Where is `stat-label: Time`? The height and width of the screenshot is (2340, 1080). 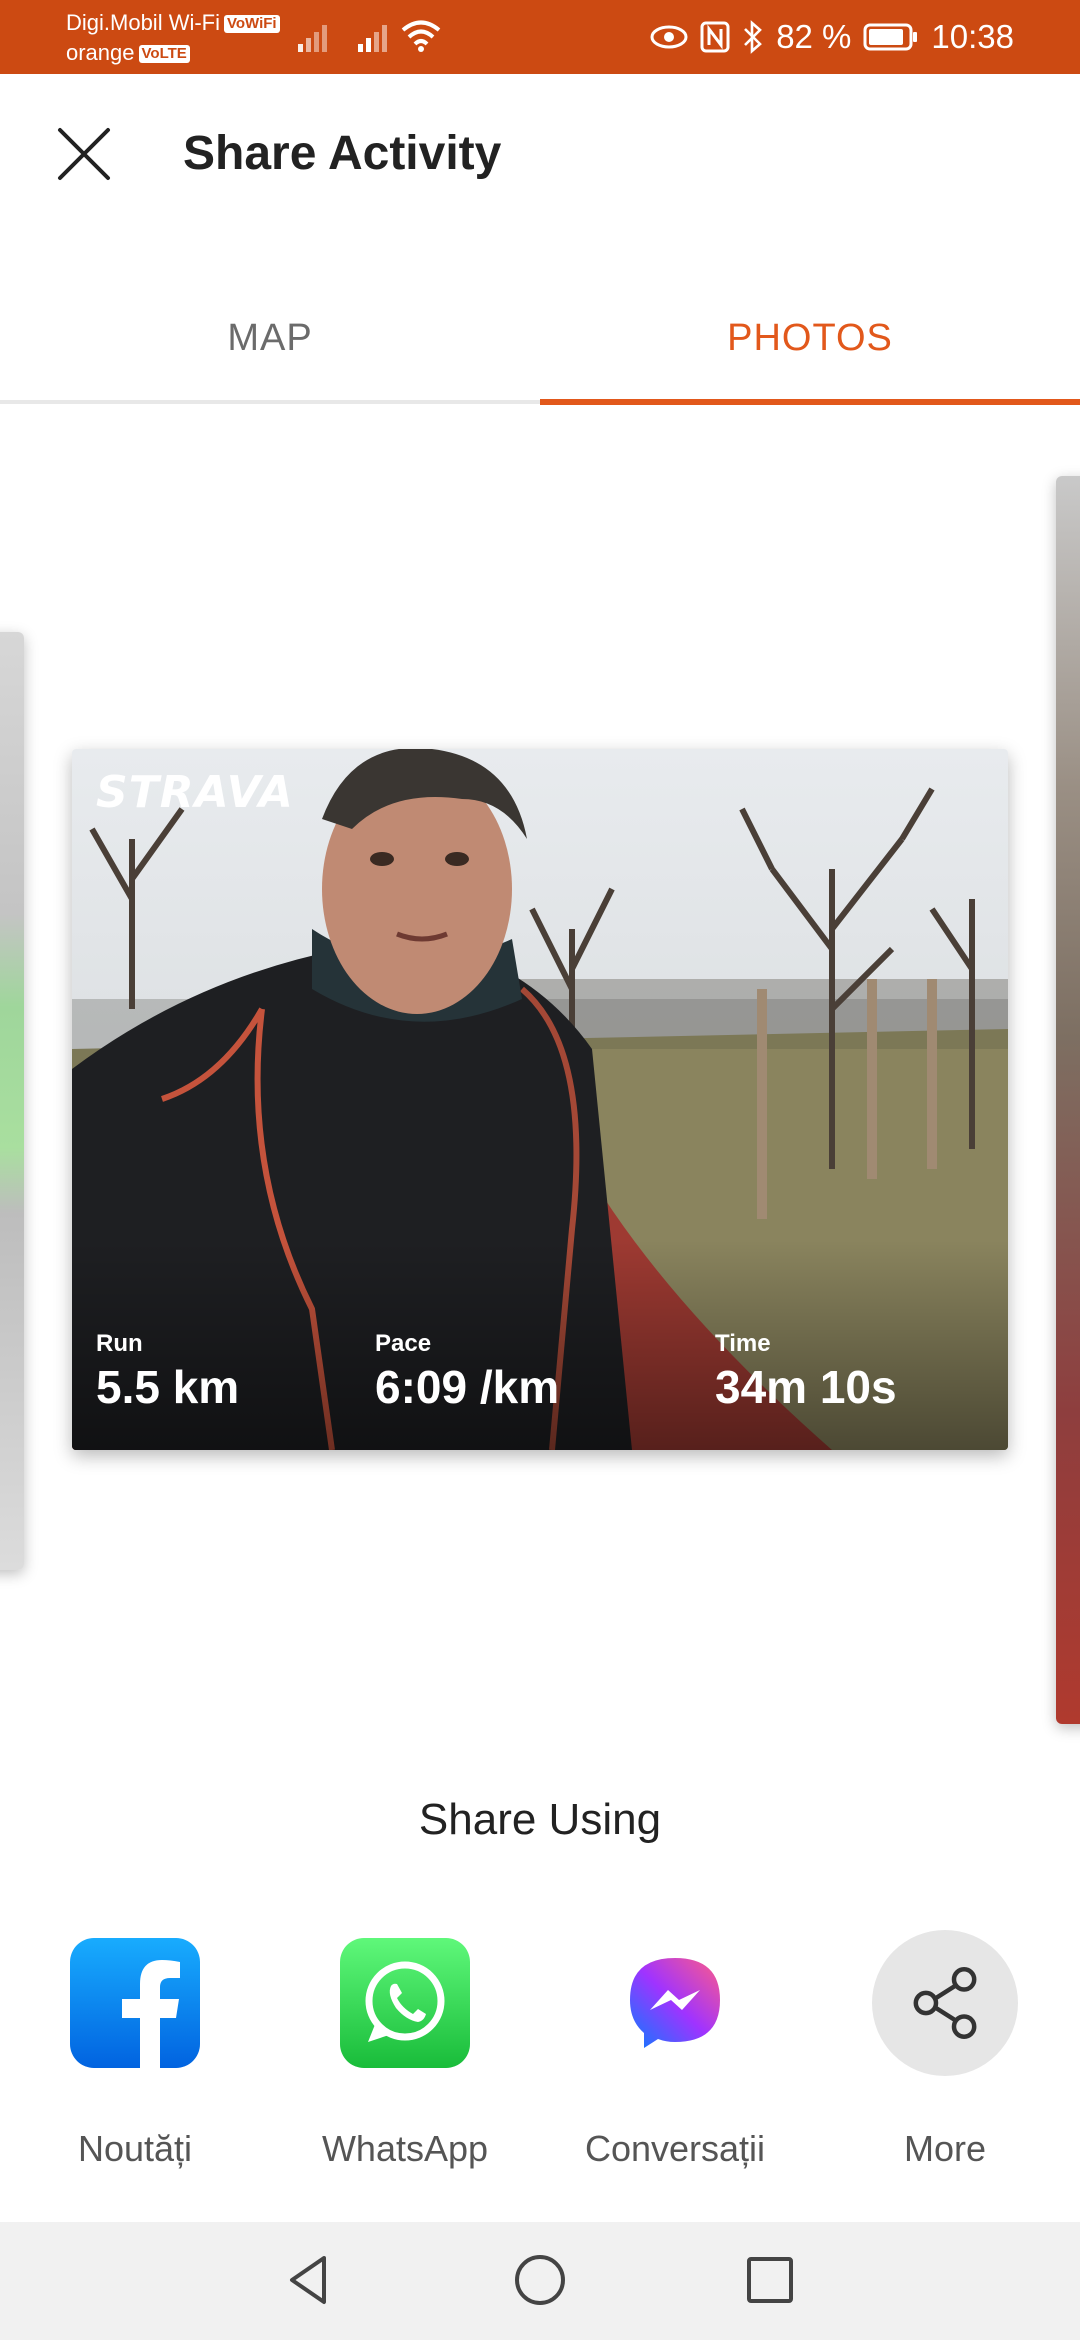
stat-label: Time is located at coordinates (743, 1343).